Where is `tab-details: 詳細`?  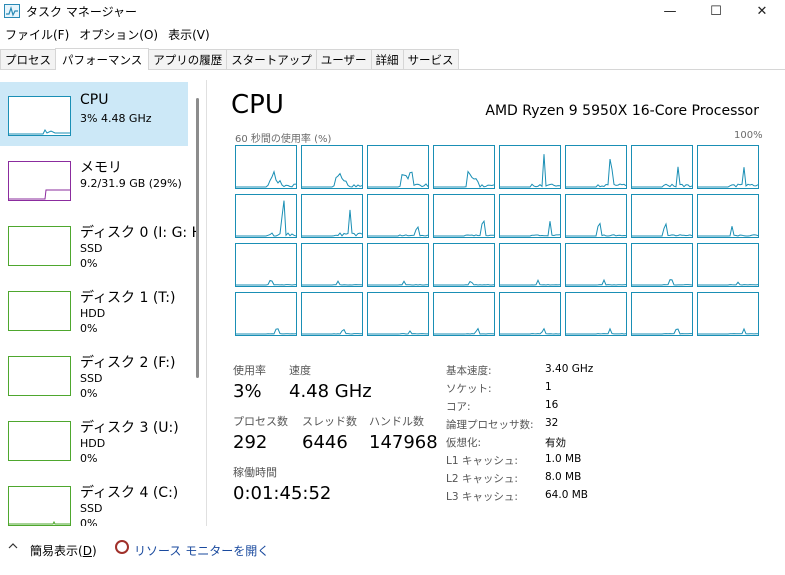
tab-details: 詳細 is located at coordinates (387, 59).